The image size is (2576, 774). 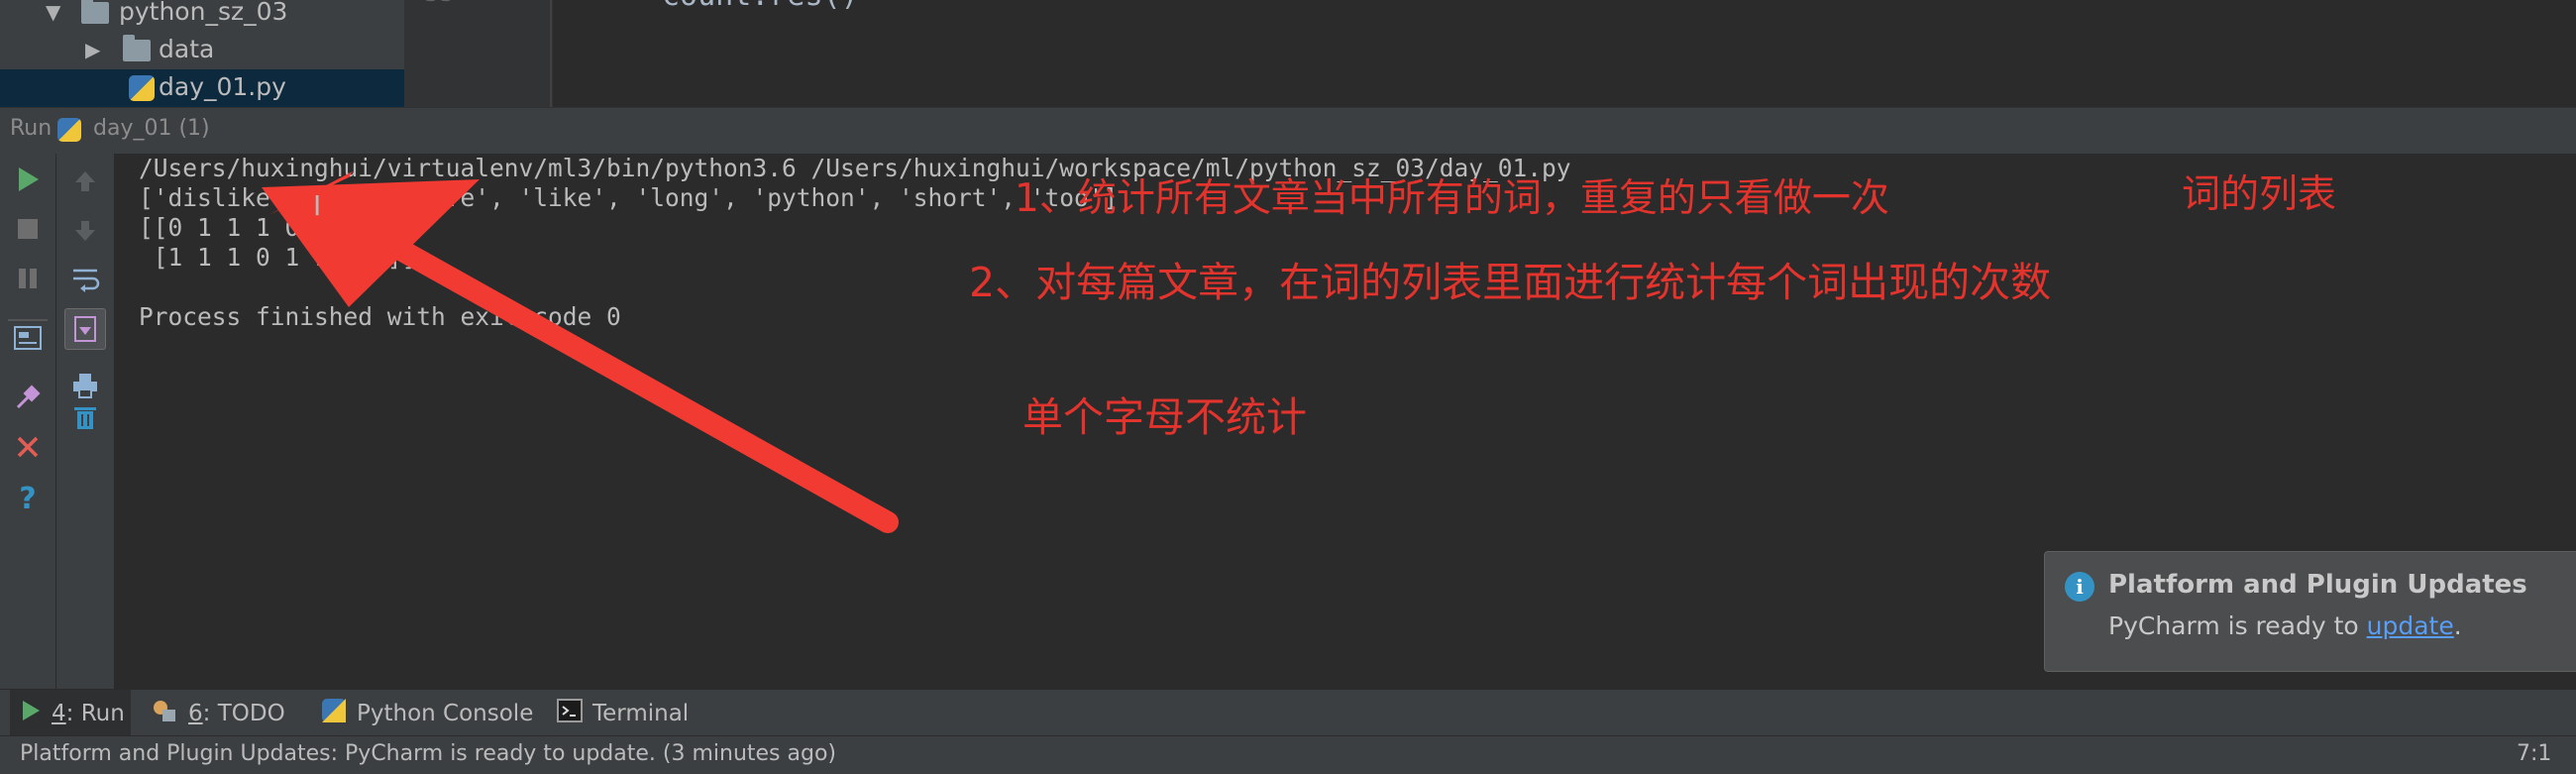 What do you see at coordinates (445, 713) in the screenshot?
I see `tab-python-console-label: Python Console` at bounding box center [445, 713].